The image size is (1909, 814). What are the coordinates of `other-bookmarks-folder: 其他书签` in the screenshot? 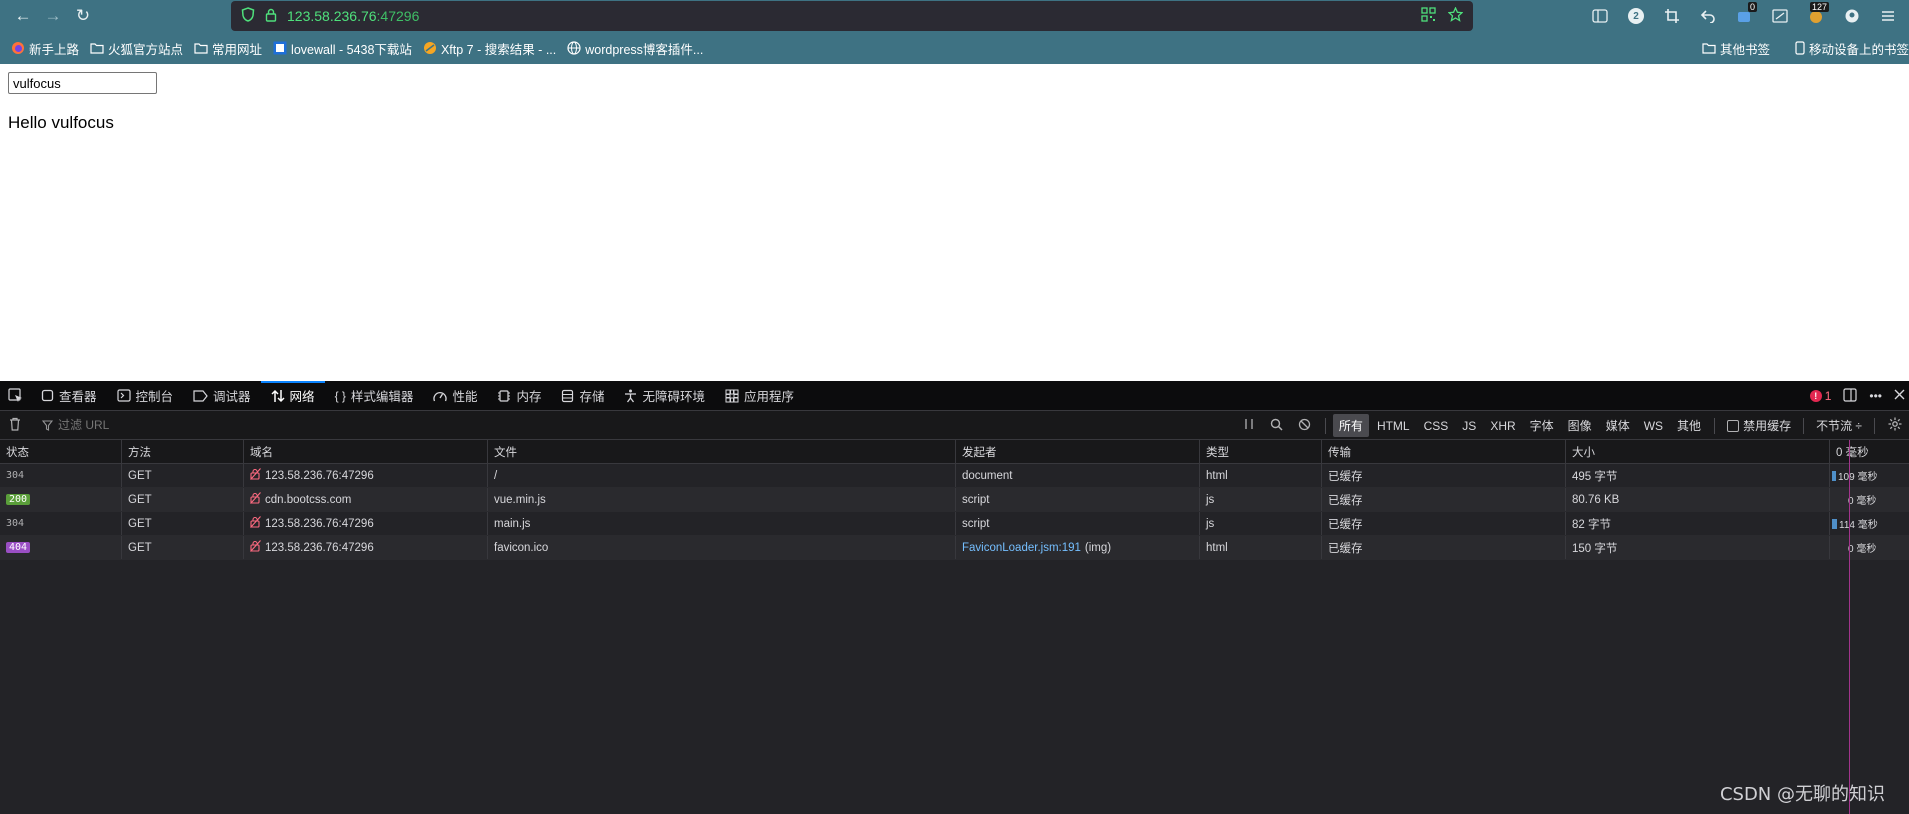 It's located at (1736, 48).